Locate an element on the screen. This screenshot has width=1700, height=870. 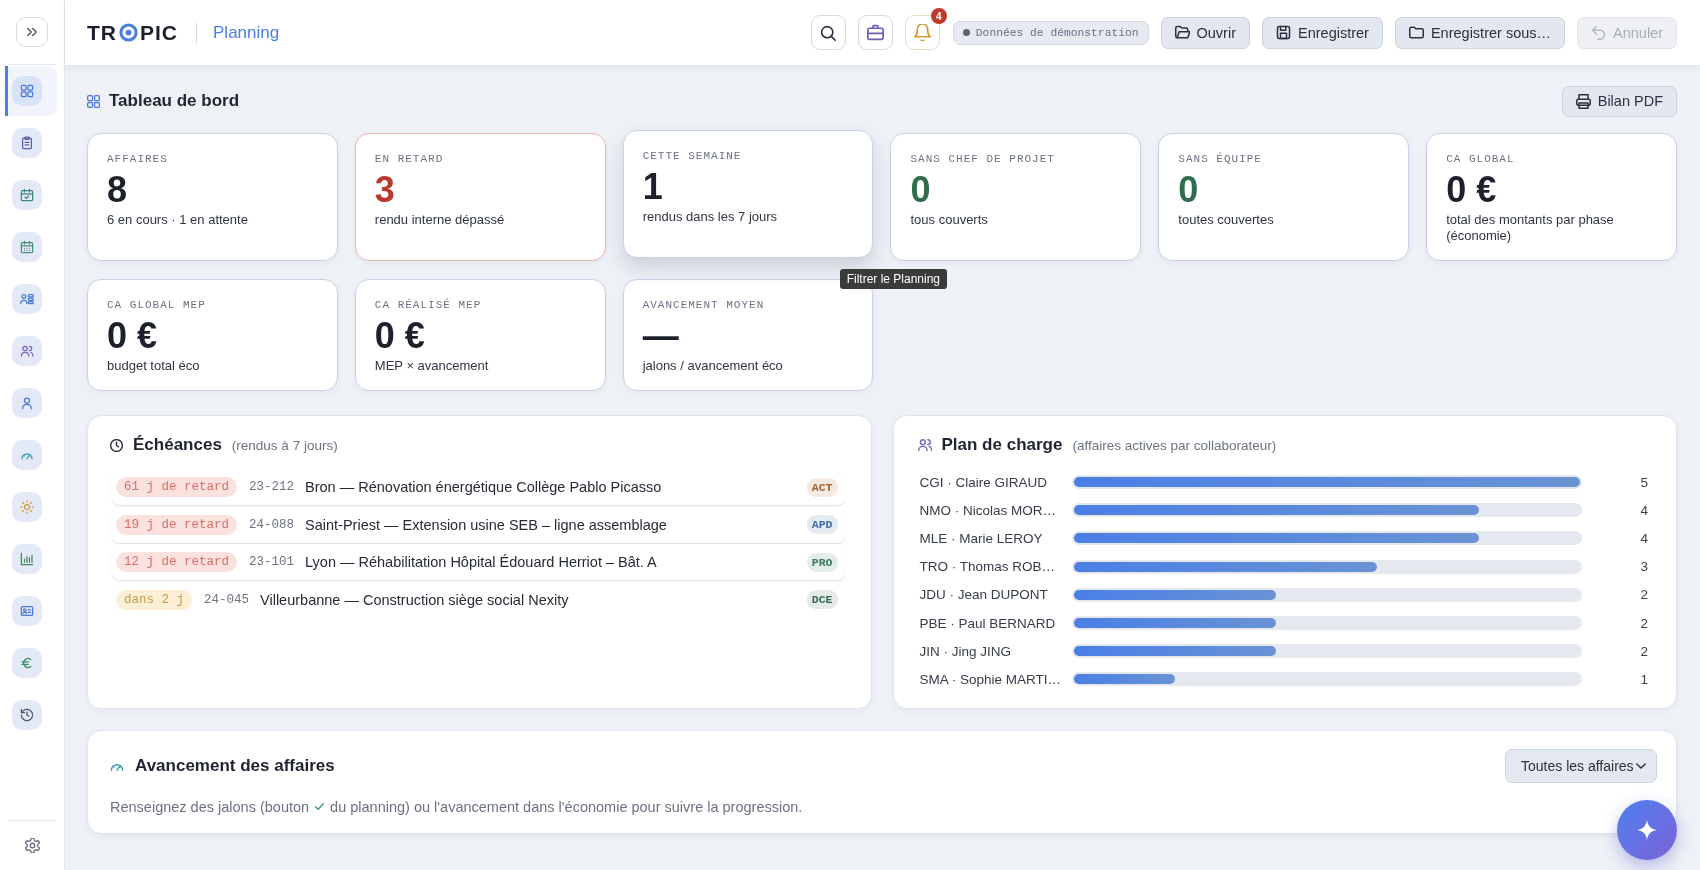
delay-badge: dans 2 j is located at coordinates (154, 599).